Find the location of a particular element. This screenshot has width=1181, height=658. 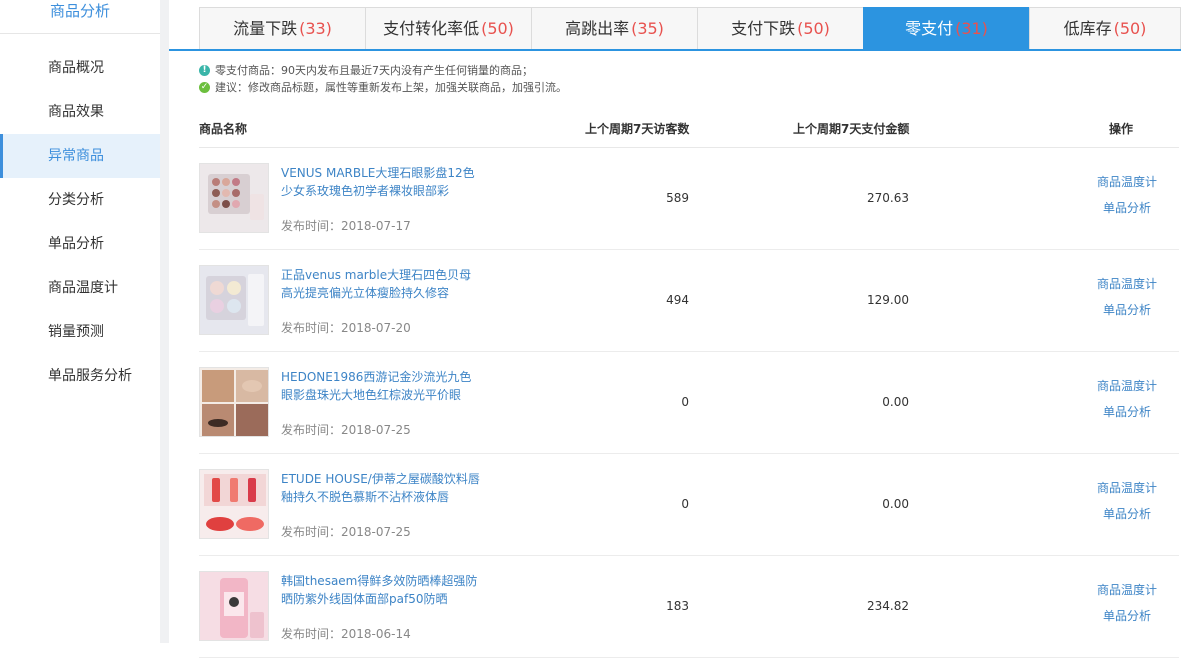

tab-traffic-drop: 流量下跌 (33) is located at coordinates (282, 28).